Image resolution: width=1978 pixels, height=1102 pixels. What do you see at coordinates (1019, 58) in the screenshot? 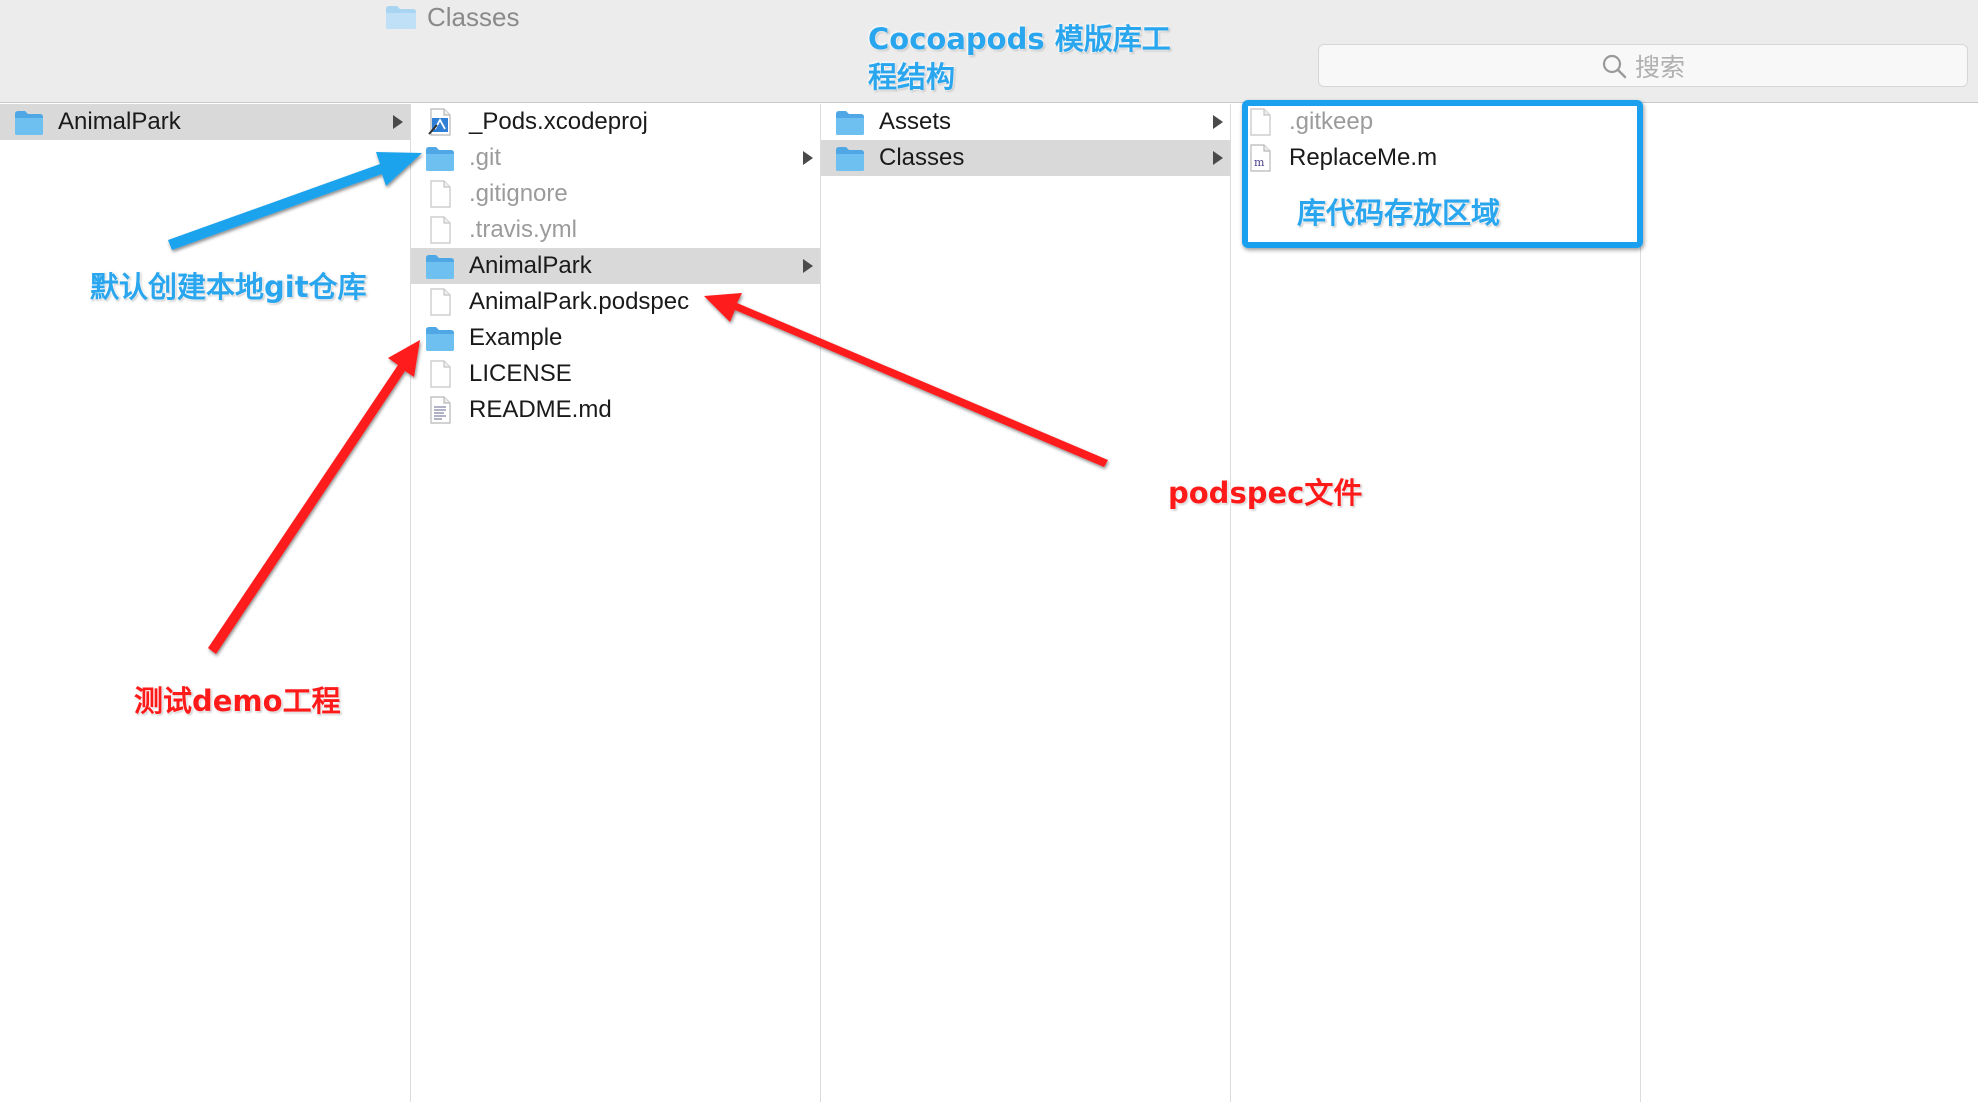
I see `annotation-template-structure: Cocoapods 模版库工 程结构` at bounding box center [1019, 58].